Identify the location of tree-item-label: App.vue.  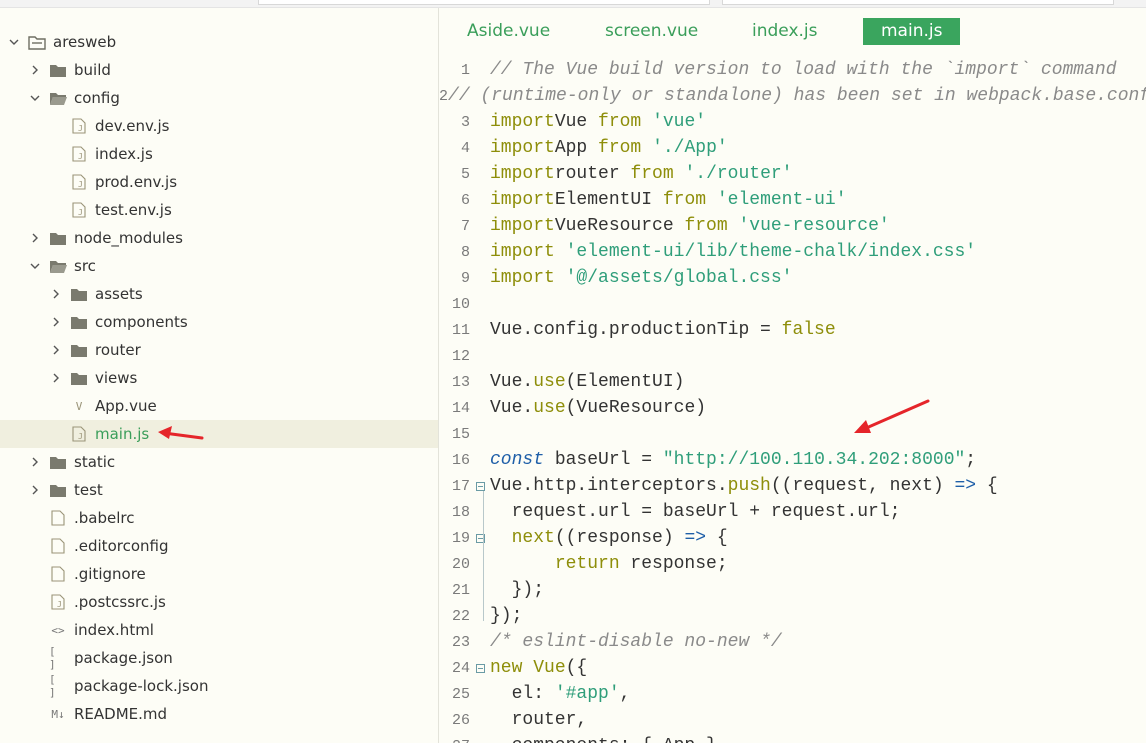
(126, 406).